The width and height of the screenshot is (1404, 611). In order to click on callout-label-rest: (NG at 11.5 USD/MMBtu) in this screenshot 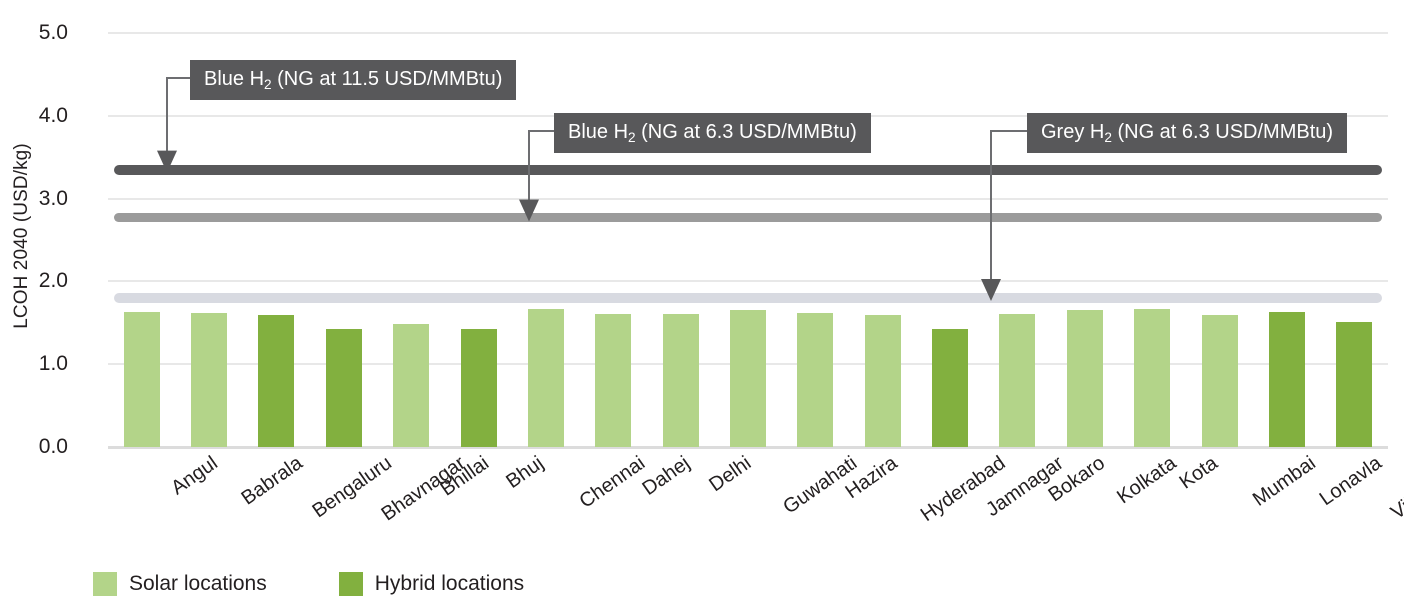, I will do `click(387, 79)`.